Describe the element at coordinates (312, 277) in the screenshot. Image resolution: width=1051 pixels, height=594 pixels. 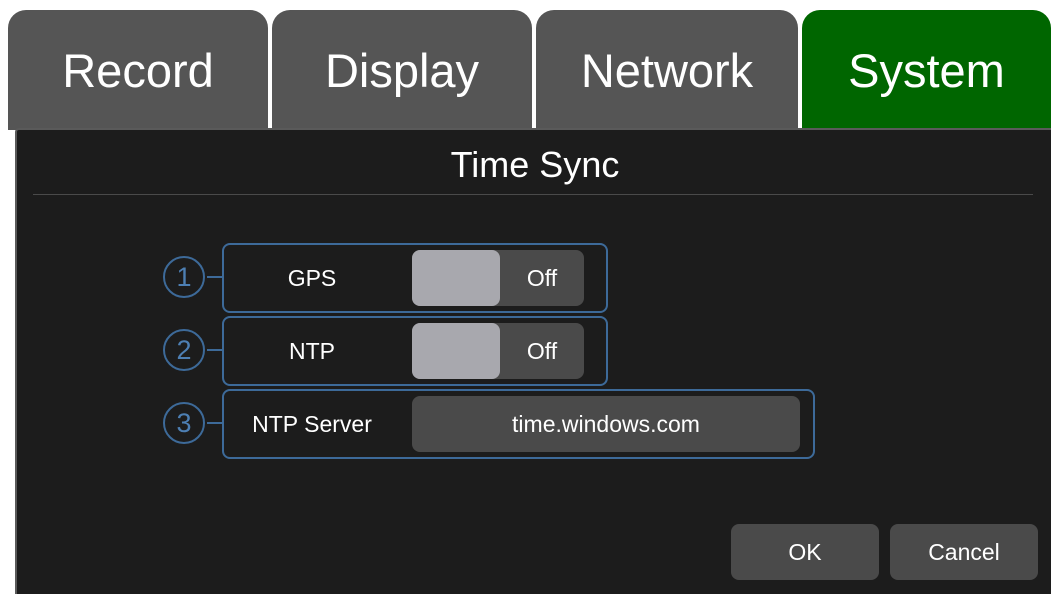
I see `gps-label: GPS` at that location.